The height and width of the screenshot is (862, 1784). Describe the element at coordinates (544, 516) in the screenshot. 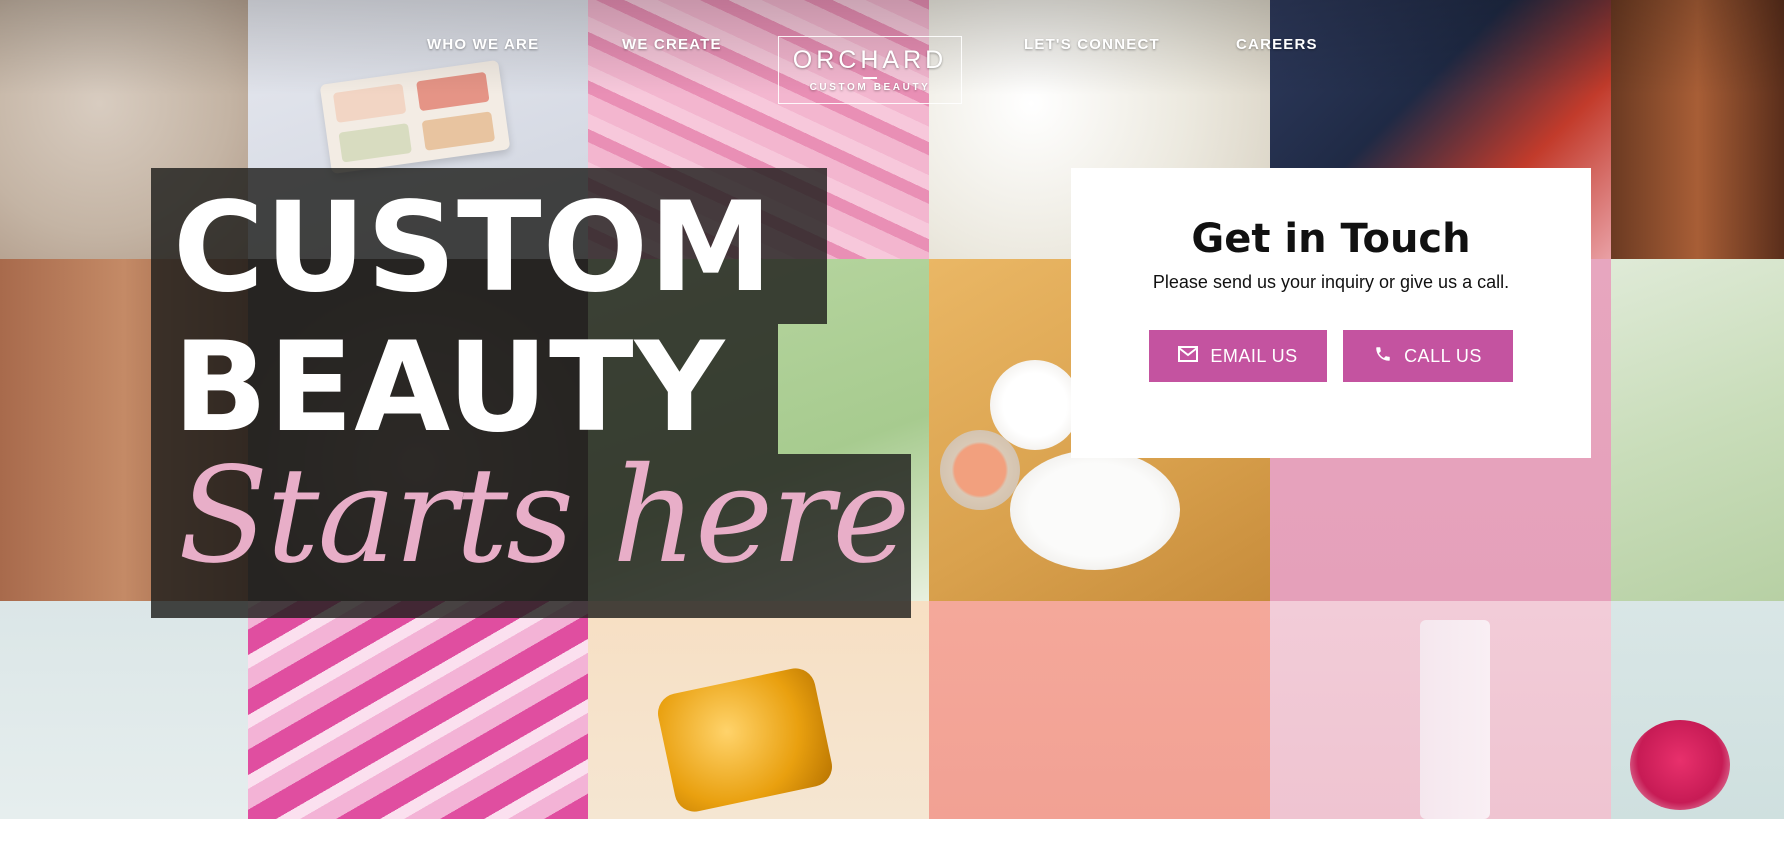

I see `hero-script-text: Starts here` at that location.